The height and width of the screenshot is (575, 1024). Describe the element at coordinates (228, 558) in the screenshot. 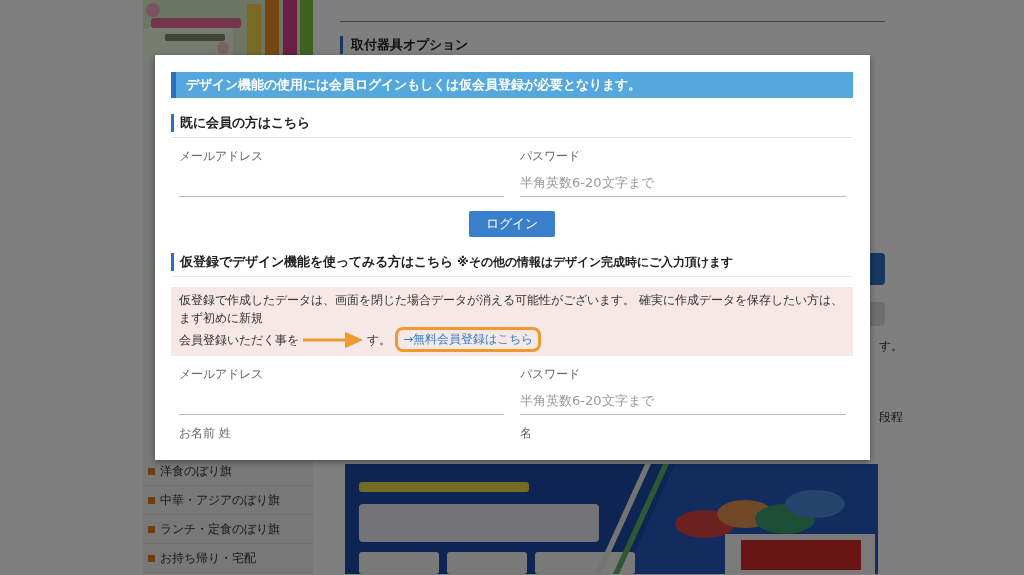

I see `category-link: お持ち帰り・宅配` at that location.